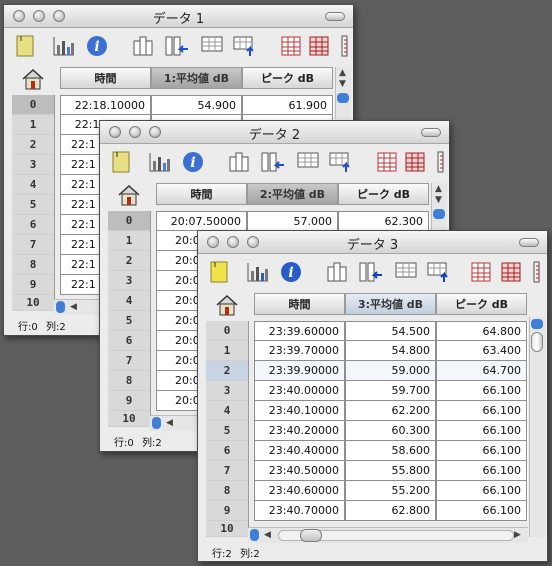 This screenshot has width=552, height=566. What do you see at coordinates (196, 105) in the screenshot?
I see `table-cell: 54.900` at bounding box center [196, 105].